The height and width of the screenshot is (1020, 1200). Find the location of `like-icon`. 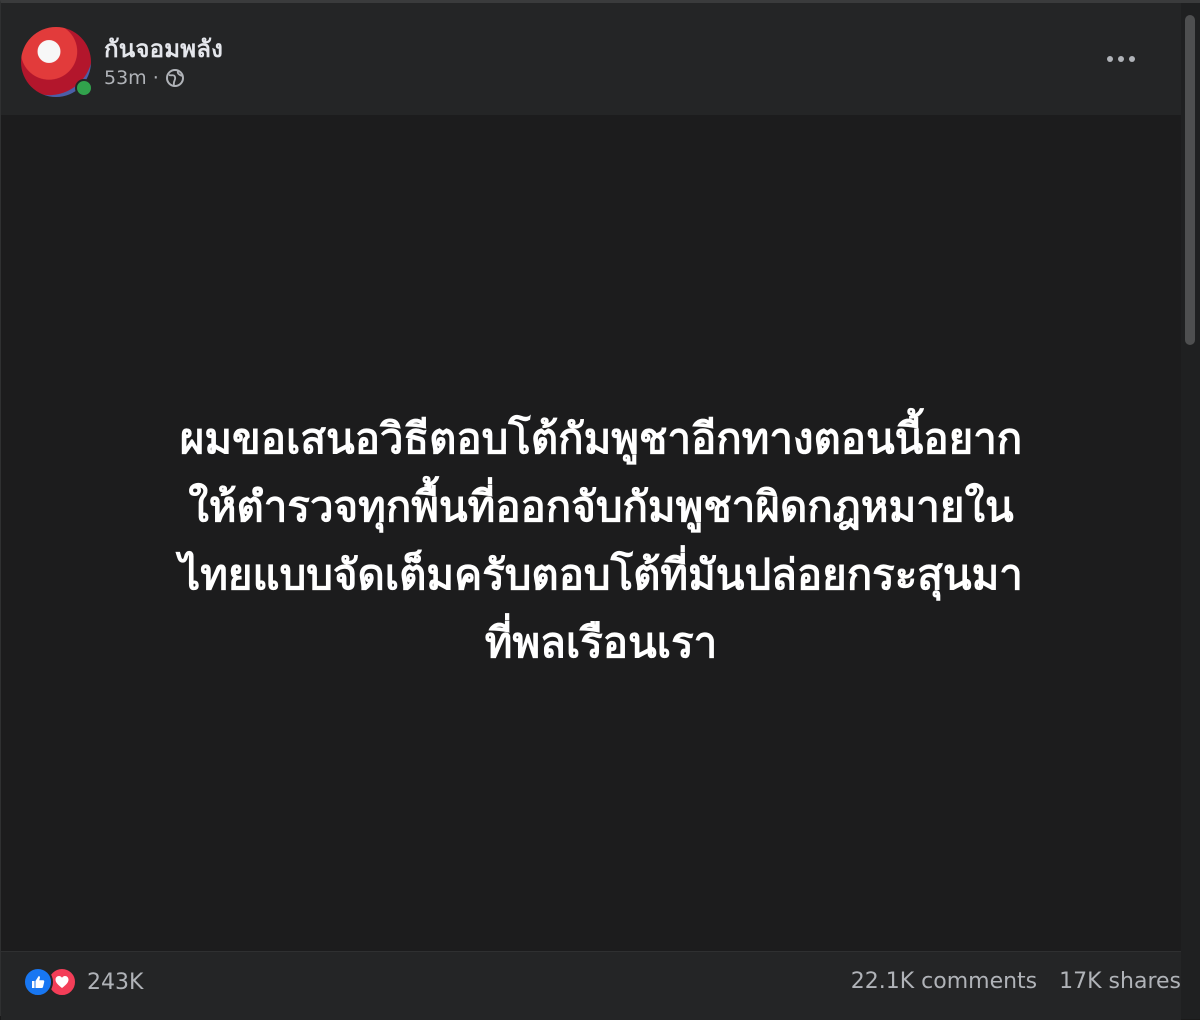

like-icon is located at coordinates (38, 982).